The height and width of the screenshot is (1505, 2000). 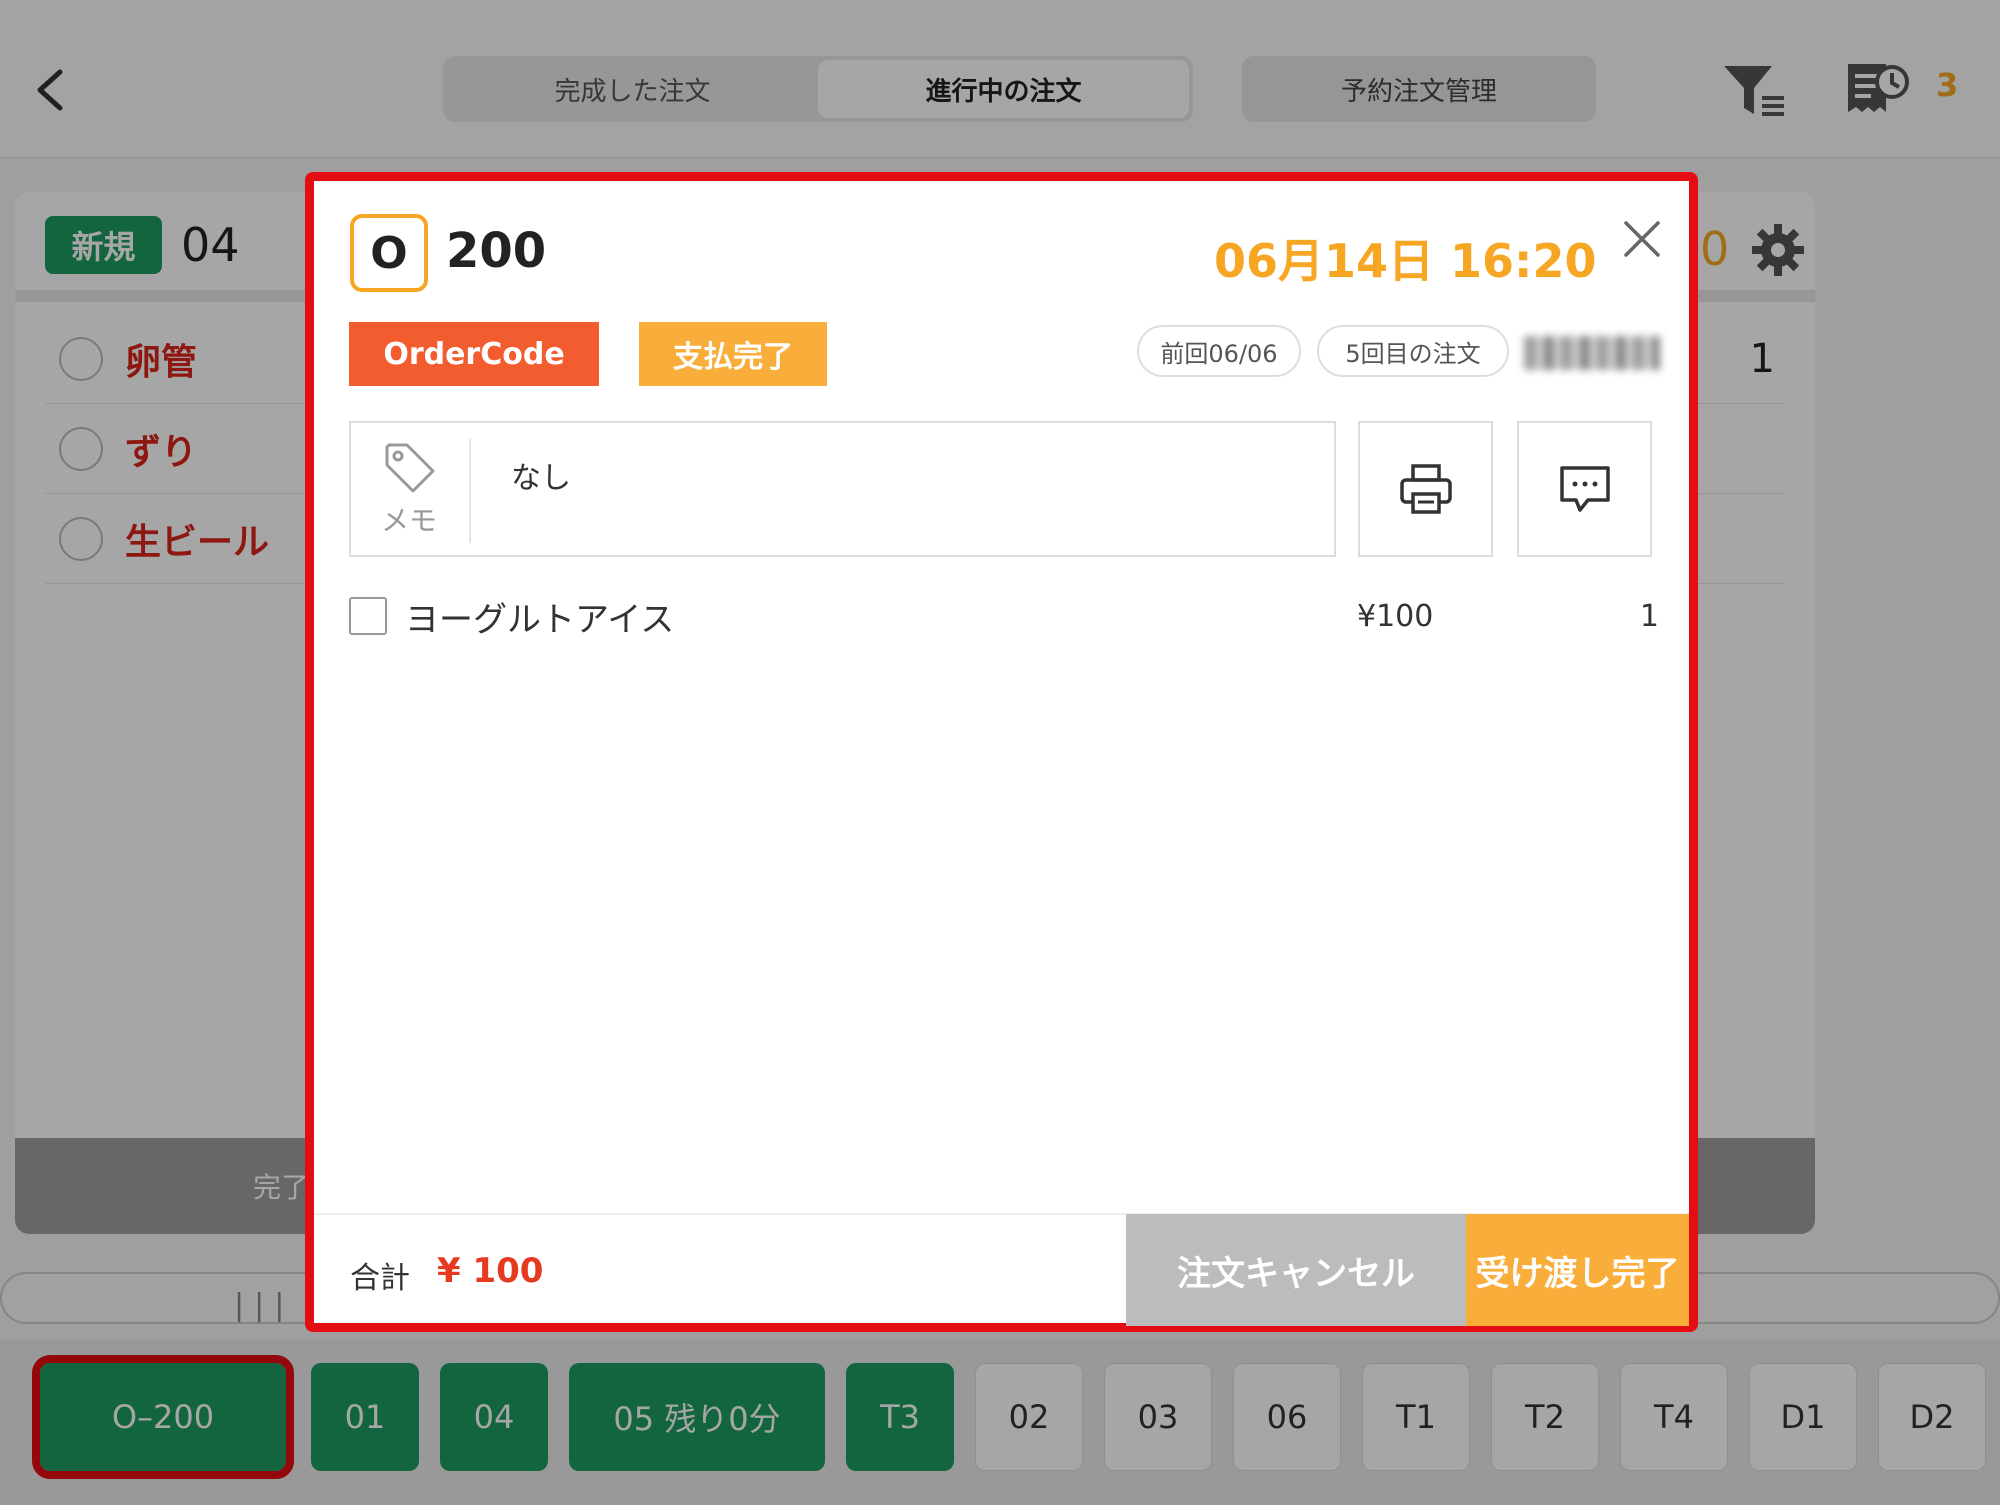 What do you see at coordinates (1395, 616) in the screenshot?
I see `item-price: ¥100` at bounding box center [1395, 616].